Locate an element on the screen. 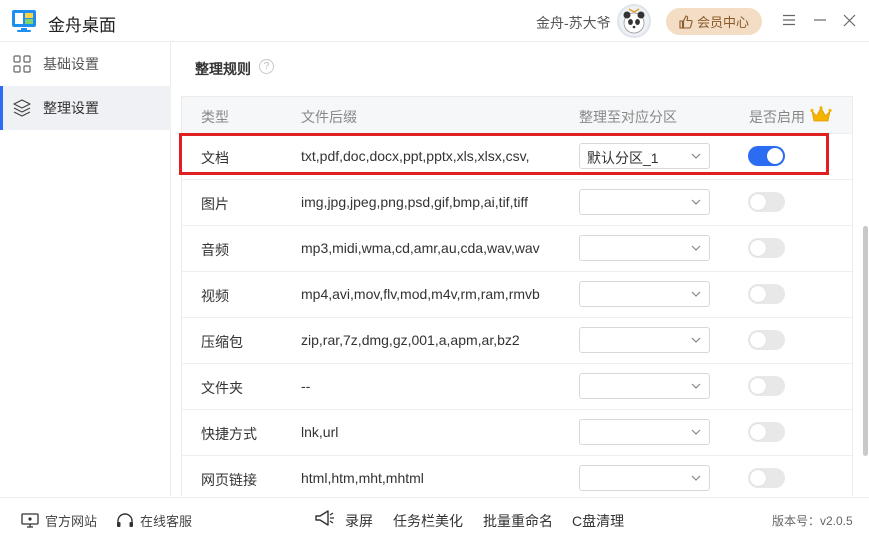 This screenshot has width=869, height=537. online-support-link: 在线客服 is located at coordinates (154, 520).